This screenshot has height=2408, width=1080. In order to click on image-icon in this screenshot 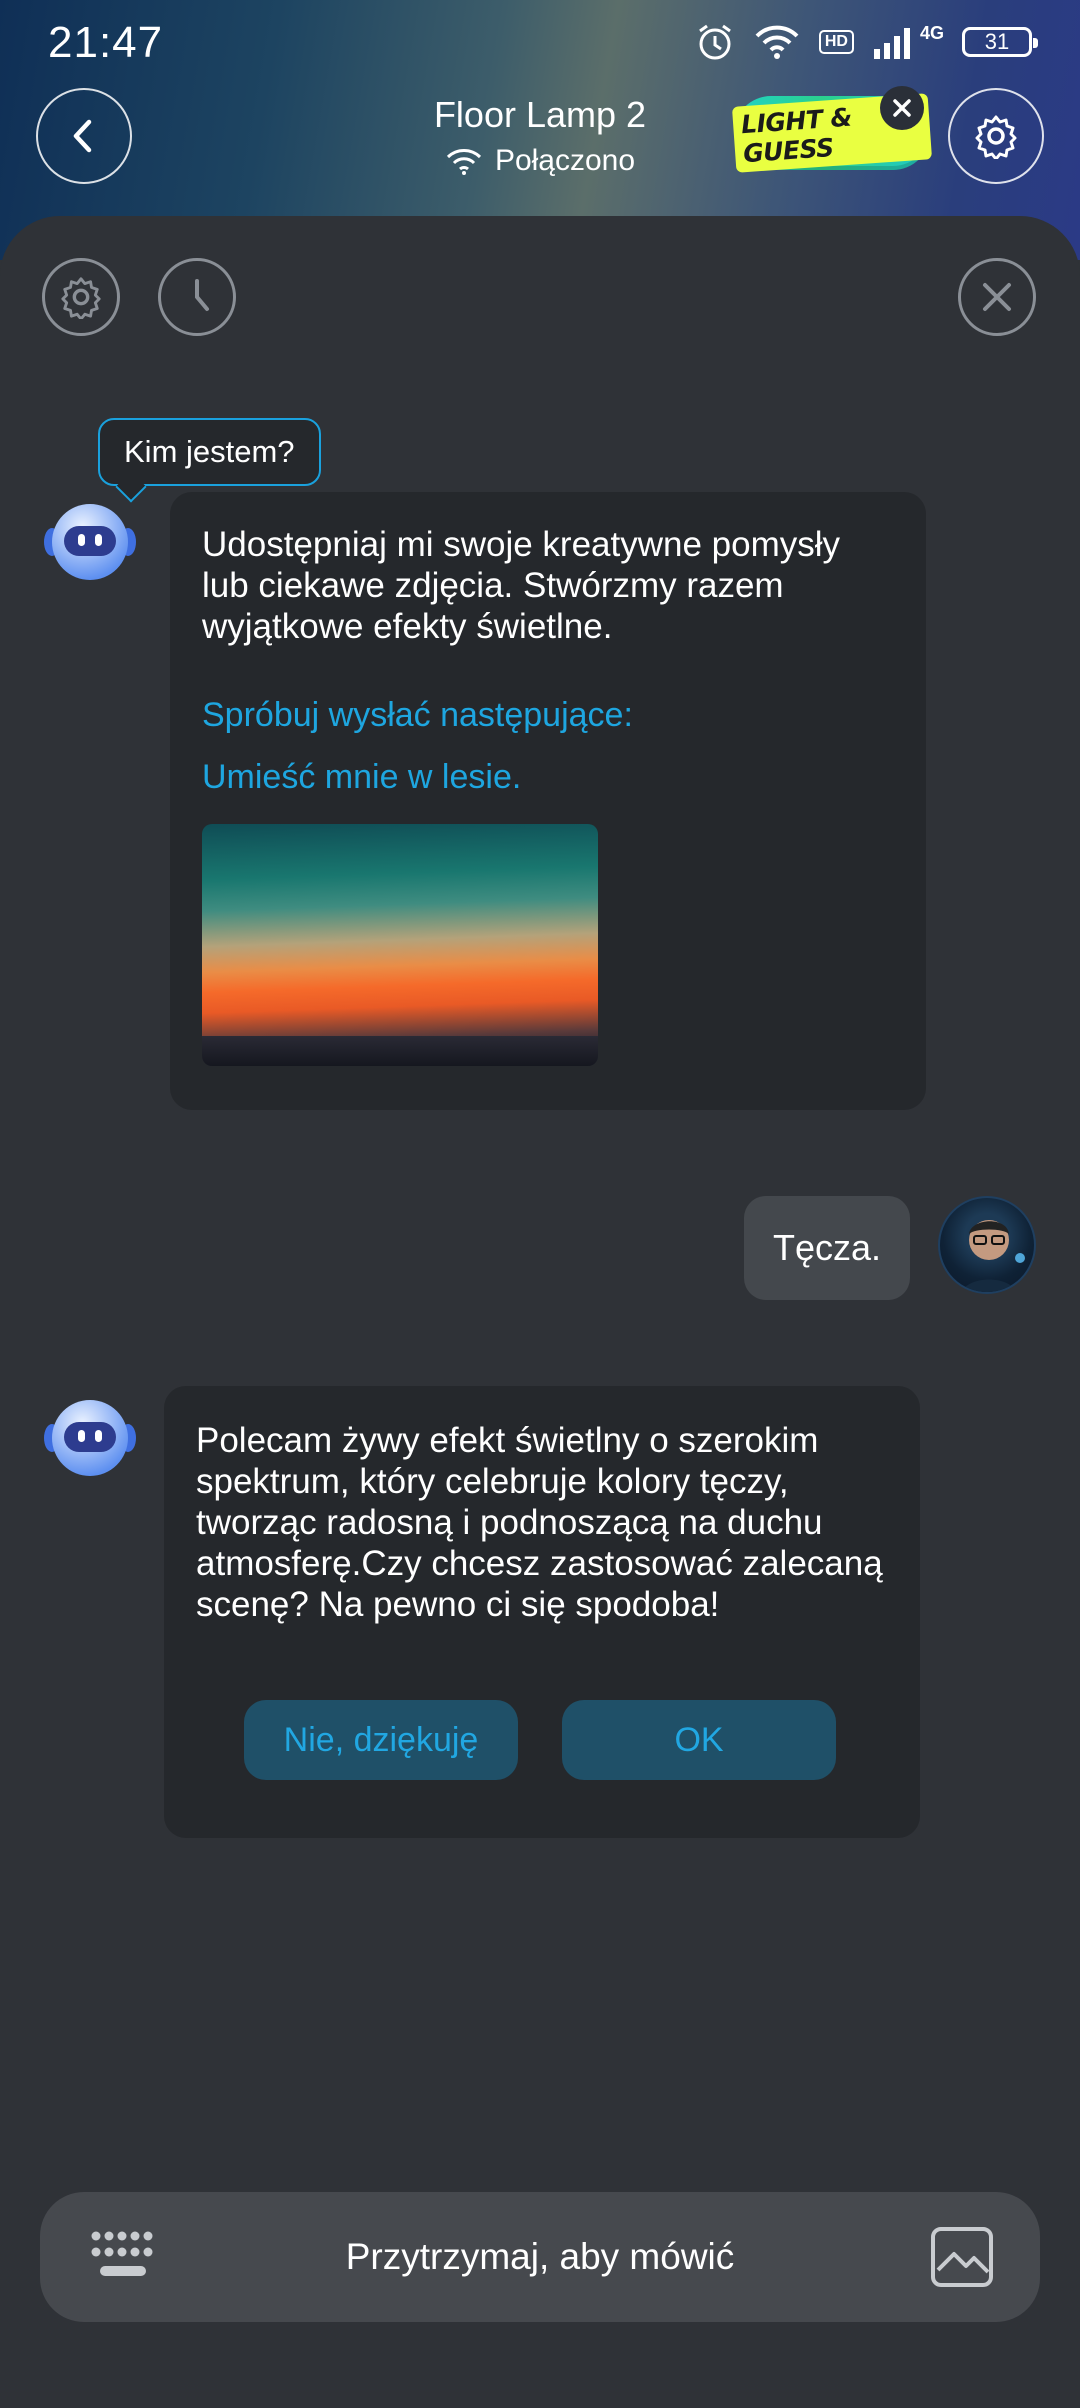, I will do `click(962, 2257)`.